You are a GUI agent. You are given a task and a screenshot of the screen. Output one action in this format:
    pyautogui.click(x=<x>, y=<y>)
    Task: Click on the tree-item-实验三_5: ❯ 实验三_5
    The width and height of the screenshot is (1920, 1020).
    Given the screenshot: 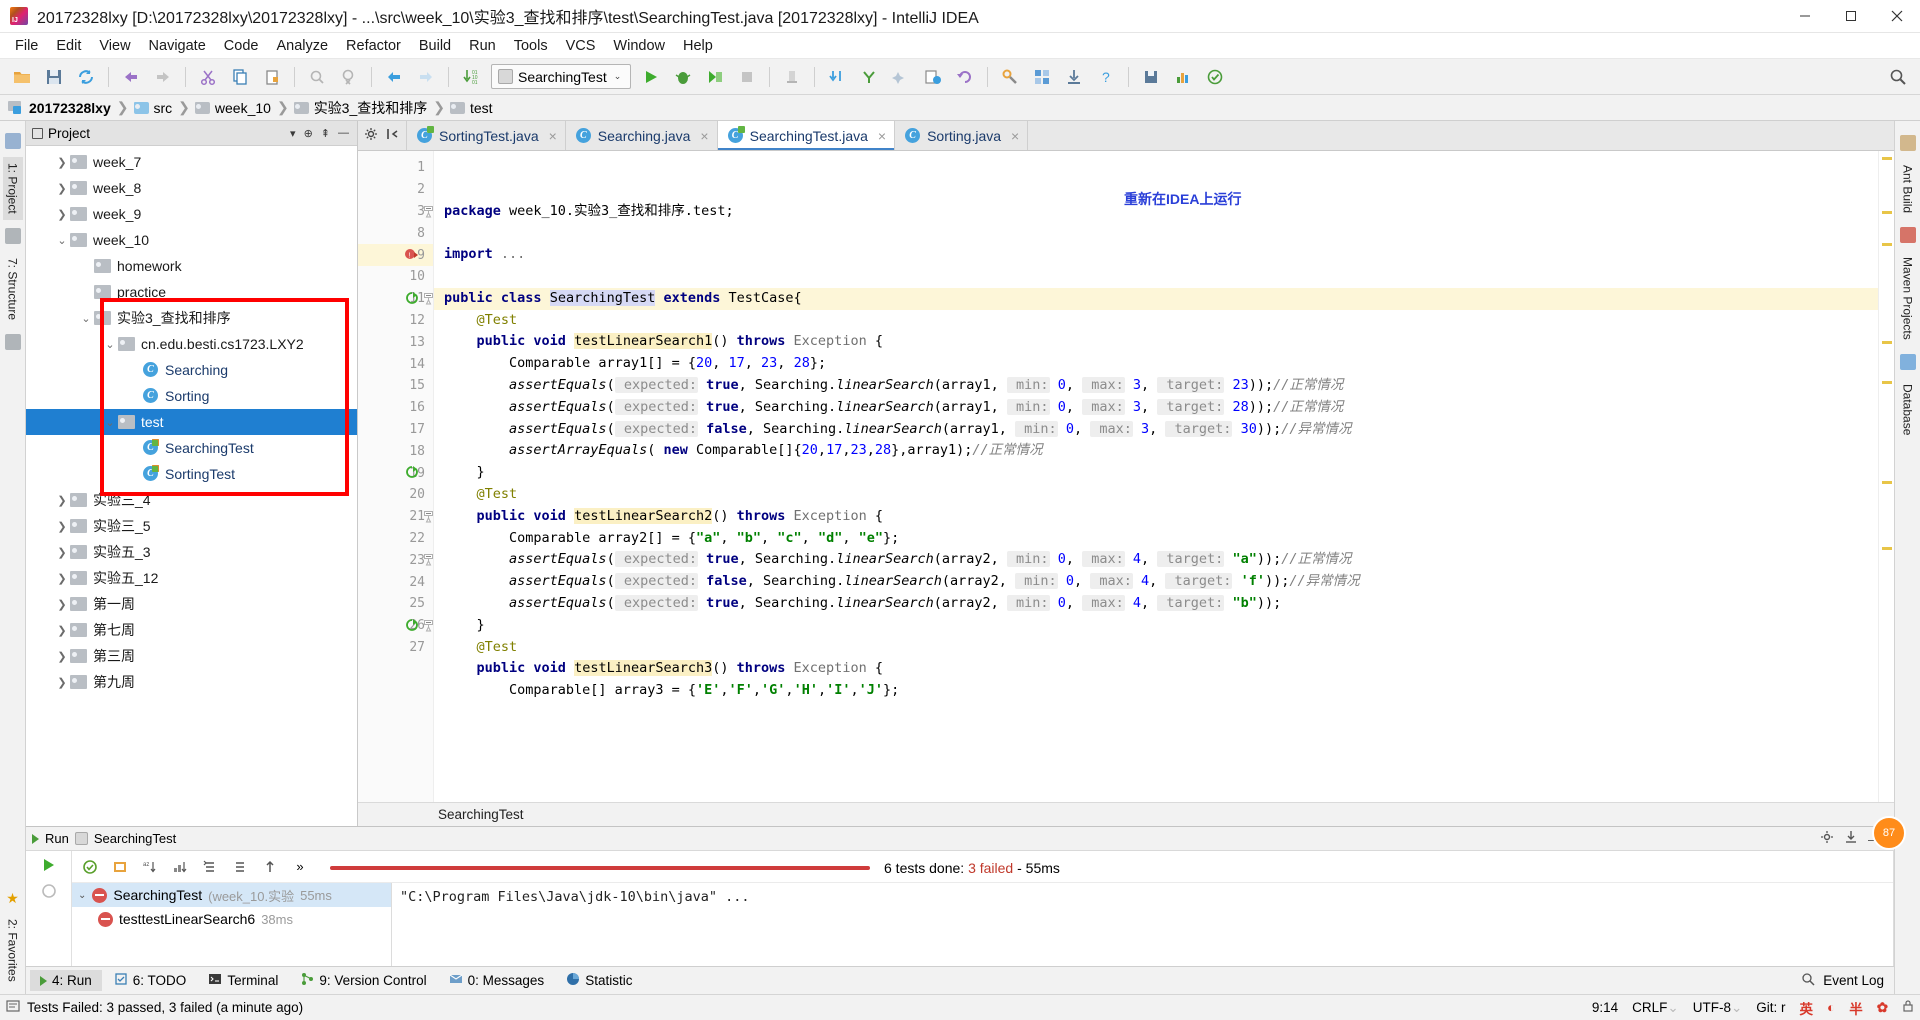 What is the action you would take?
    pyautogui.click(x=191, y=526)
    